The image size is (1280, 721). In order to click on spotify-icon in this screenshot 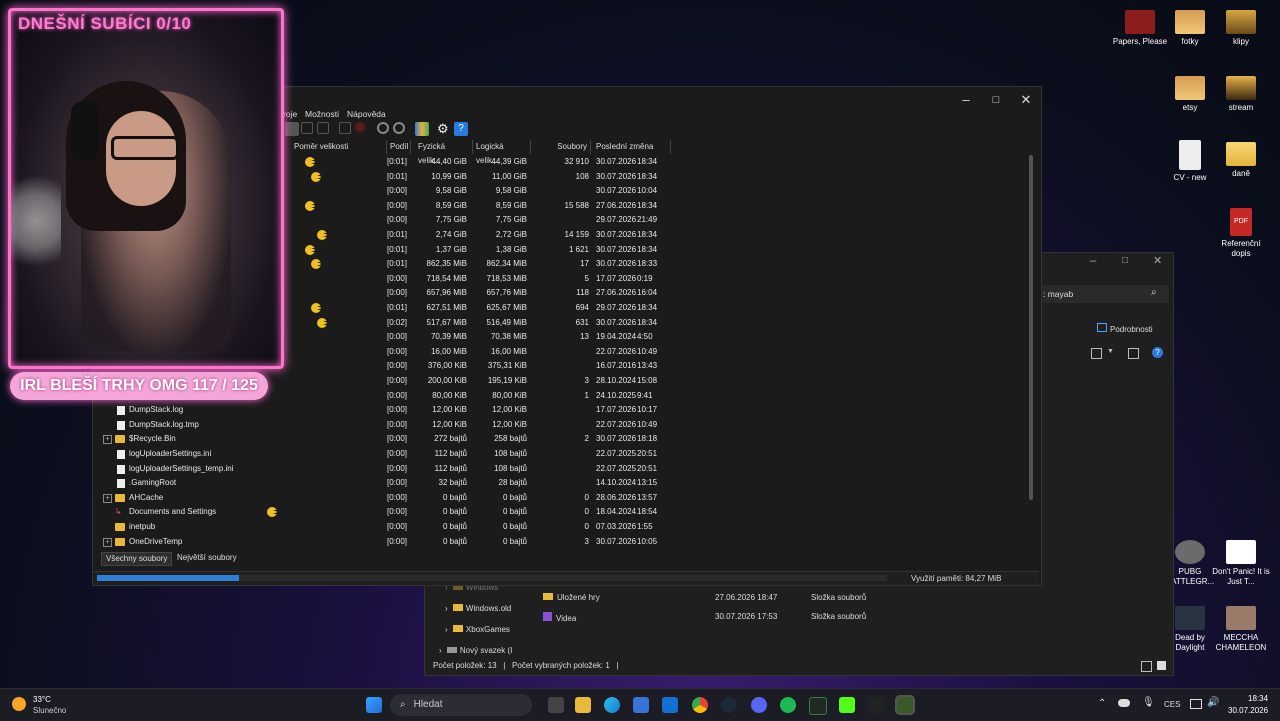, I will do `click(788, 705)`.